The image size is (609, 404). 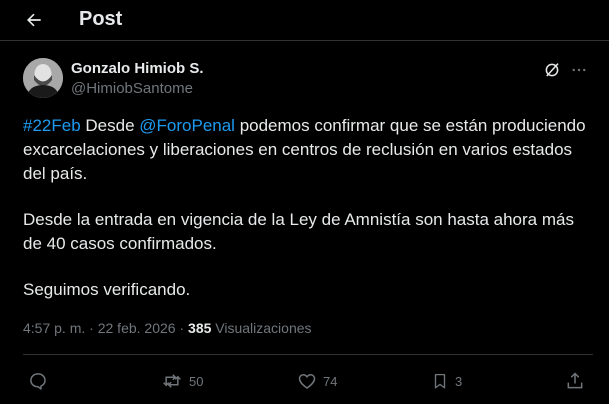 What do you see at coordinates (182, 381) in the screenshot?
I see `repost-button: 50` at bounding box center [182, 381].